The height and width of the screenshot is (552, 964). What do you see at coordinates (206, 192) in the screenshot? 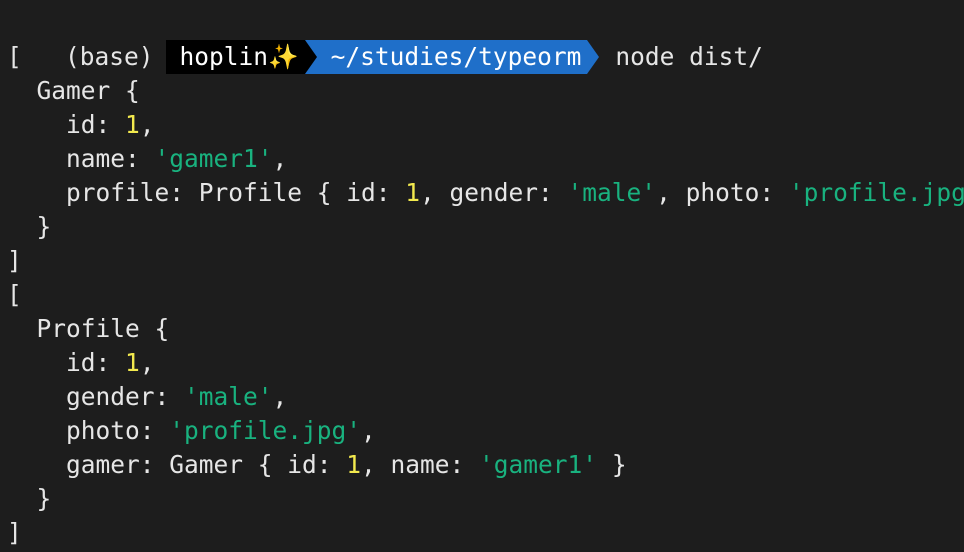
I see `output-text: profile: Profile { id:` at bounding box center [206, 192].